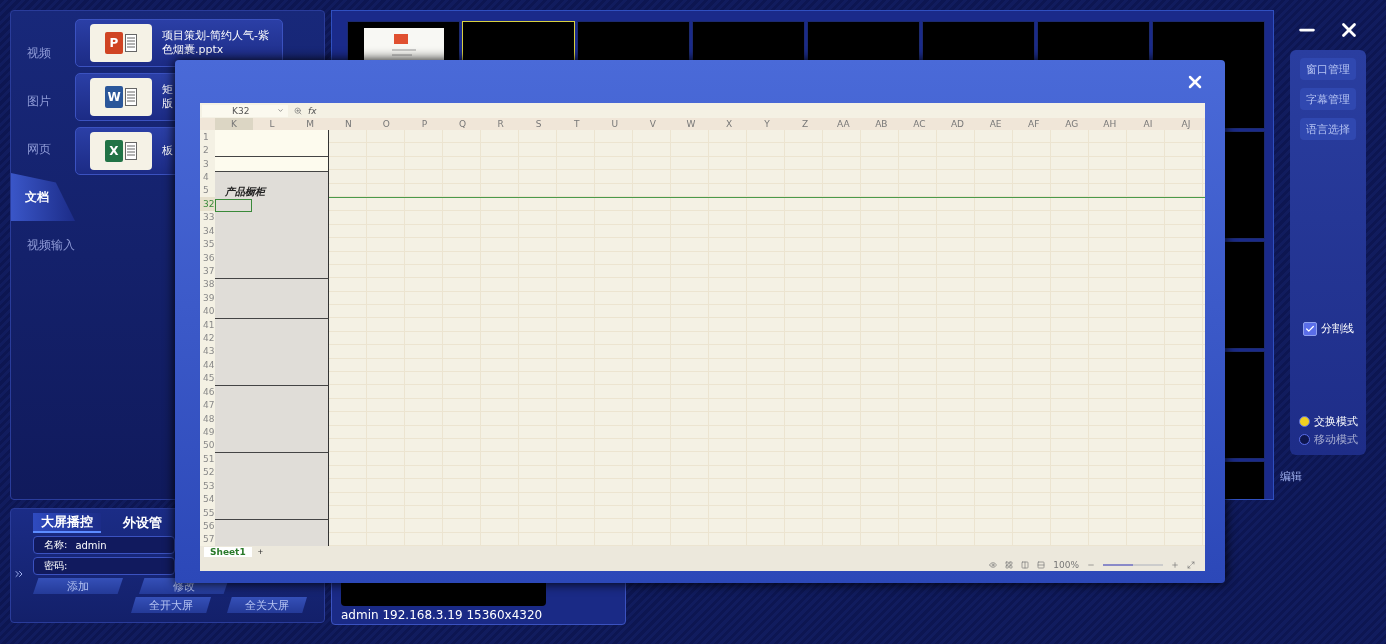  I want to click on field-label: 名称:, so click(56, 545).